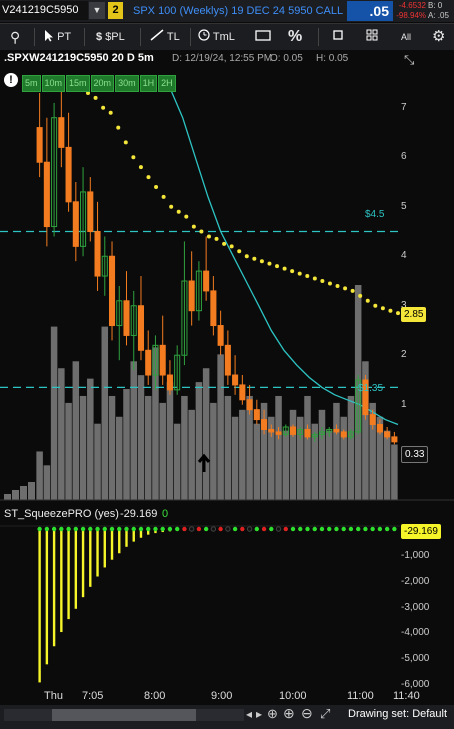  I want to click on pin-icon: ⚲, so click(15, 37).